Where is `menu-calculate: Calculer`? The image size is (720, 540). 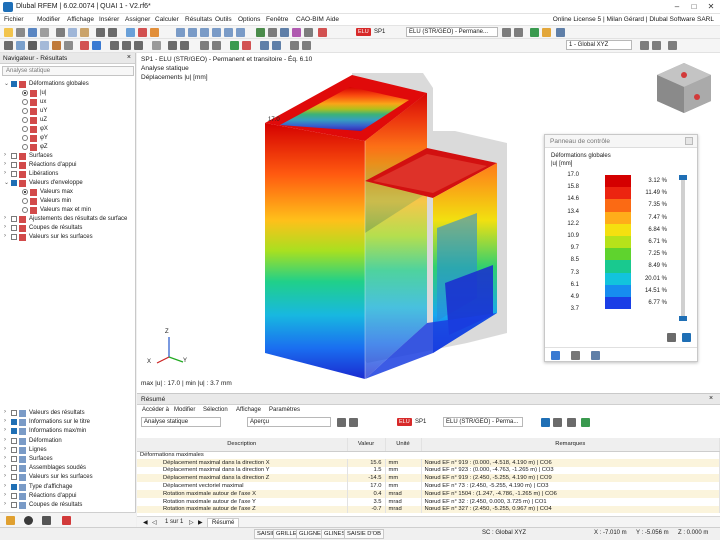
menu-calculate: Calculer is located at coordinates (167, 19).